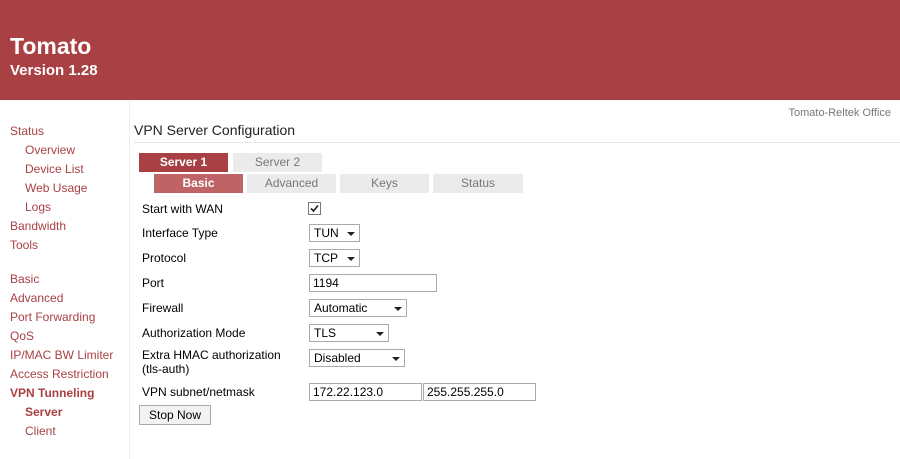 The image size is (900, 459). Describe the element at coordinates (54, 70) in the screenshot. I see `app-version: Version 1.28` at that location.